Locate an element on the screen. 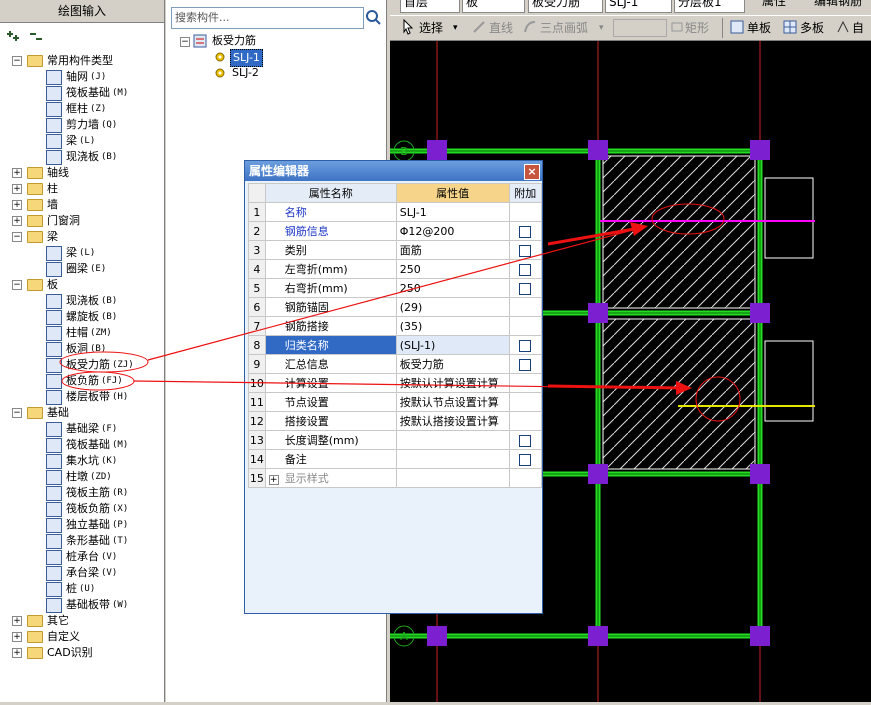 The width and height of the screenshot is (871, 705). tree-item: 承台梁 (V) is located at coordinates (82, 573).